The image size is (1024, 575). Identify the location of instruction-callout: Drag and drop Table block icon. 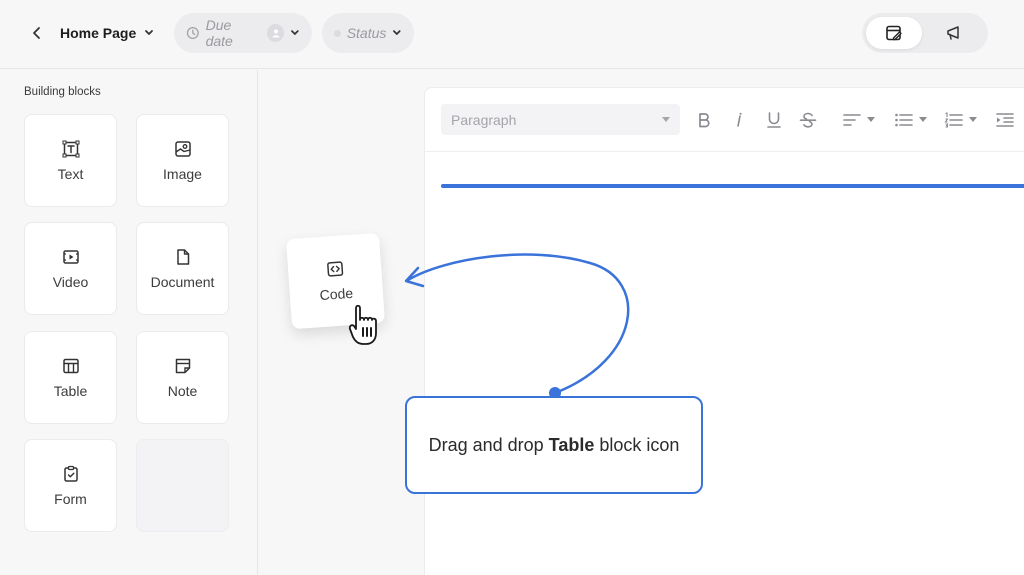
(554, 445).